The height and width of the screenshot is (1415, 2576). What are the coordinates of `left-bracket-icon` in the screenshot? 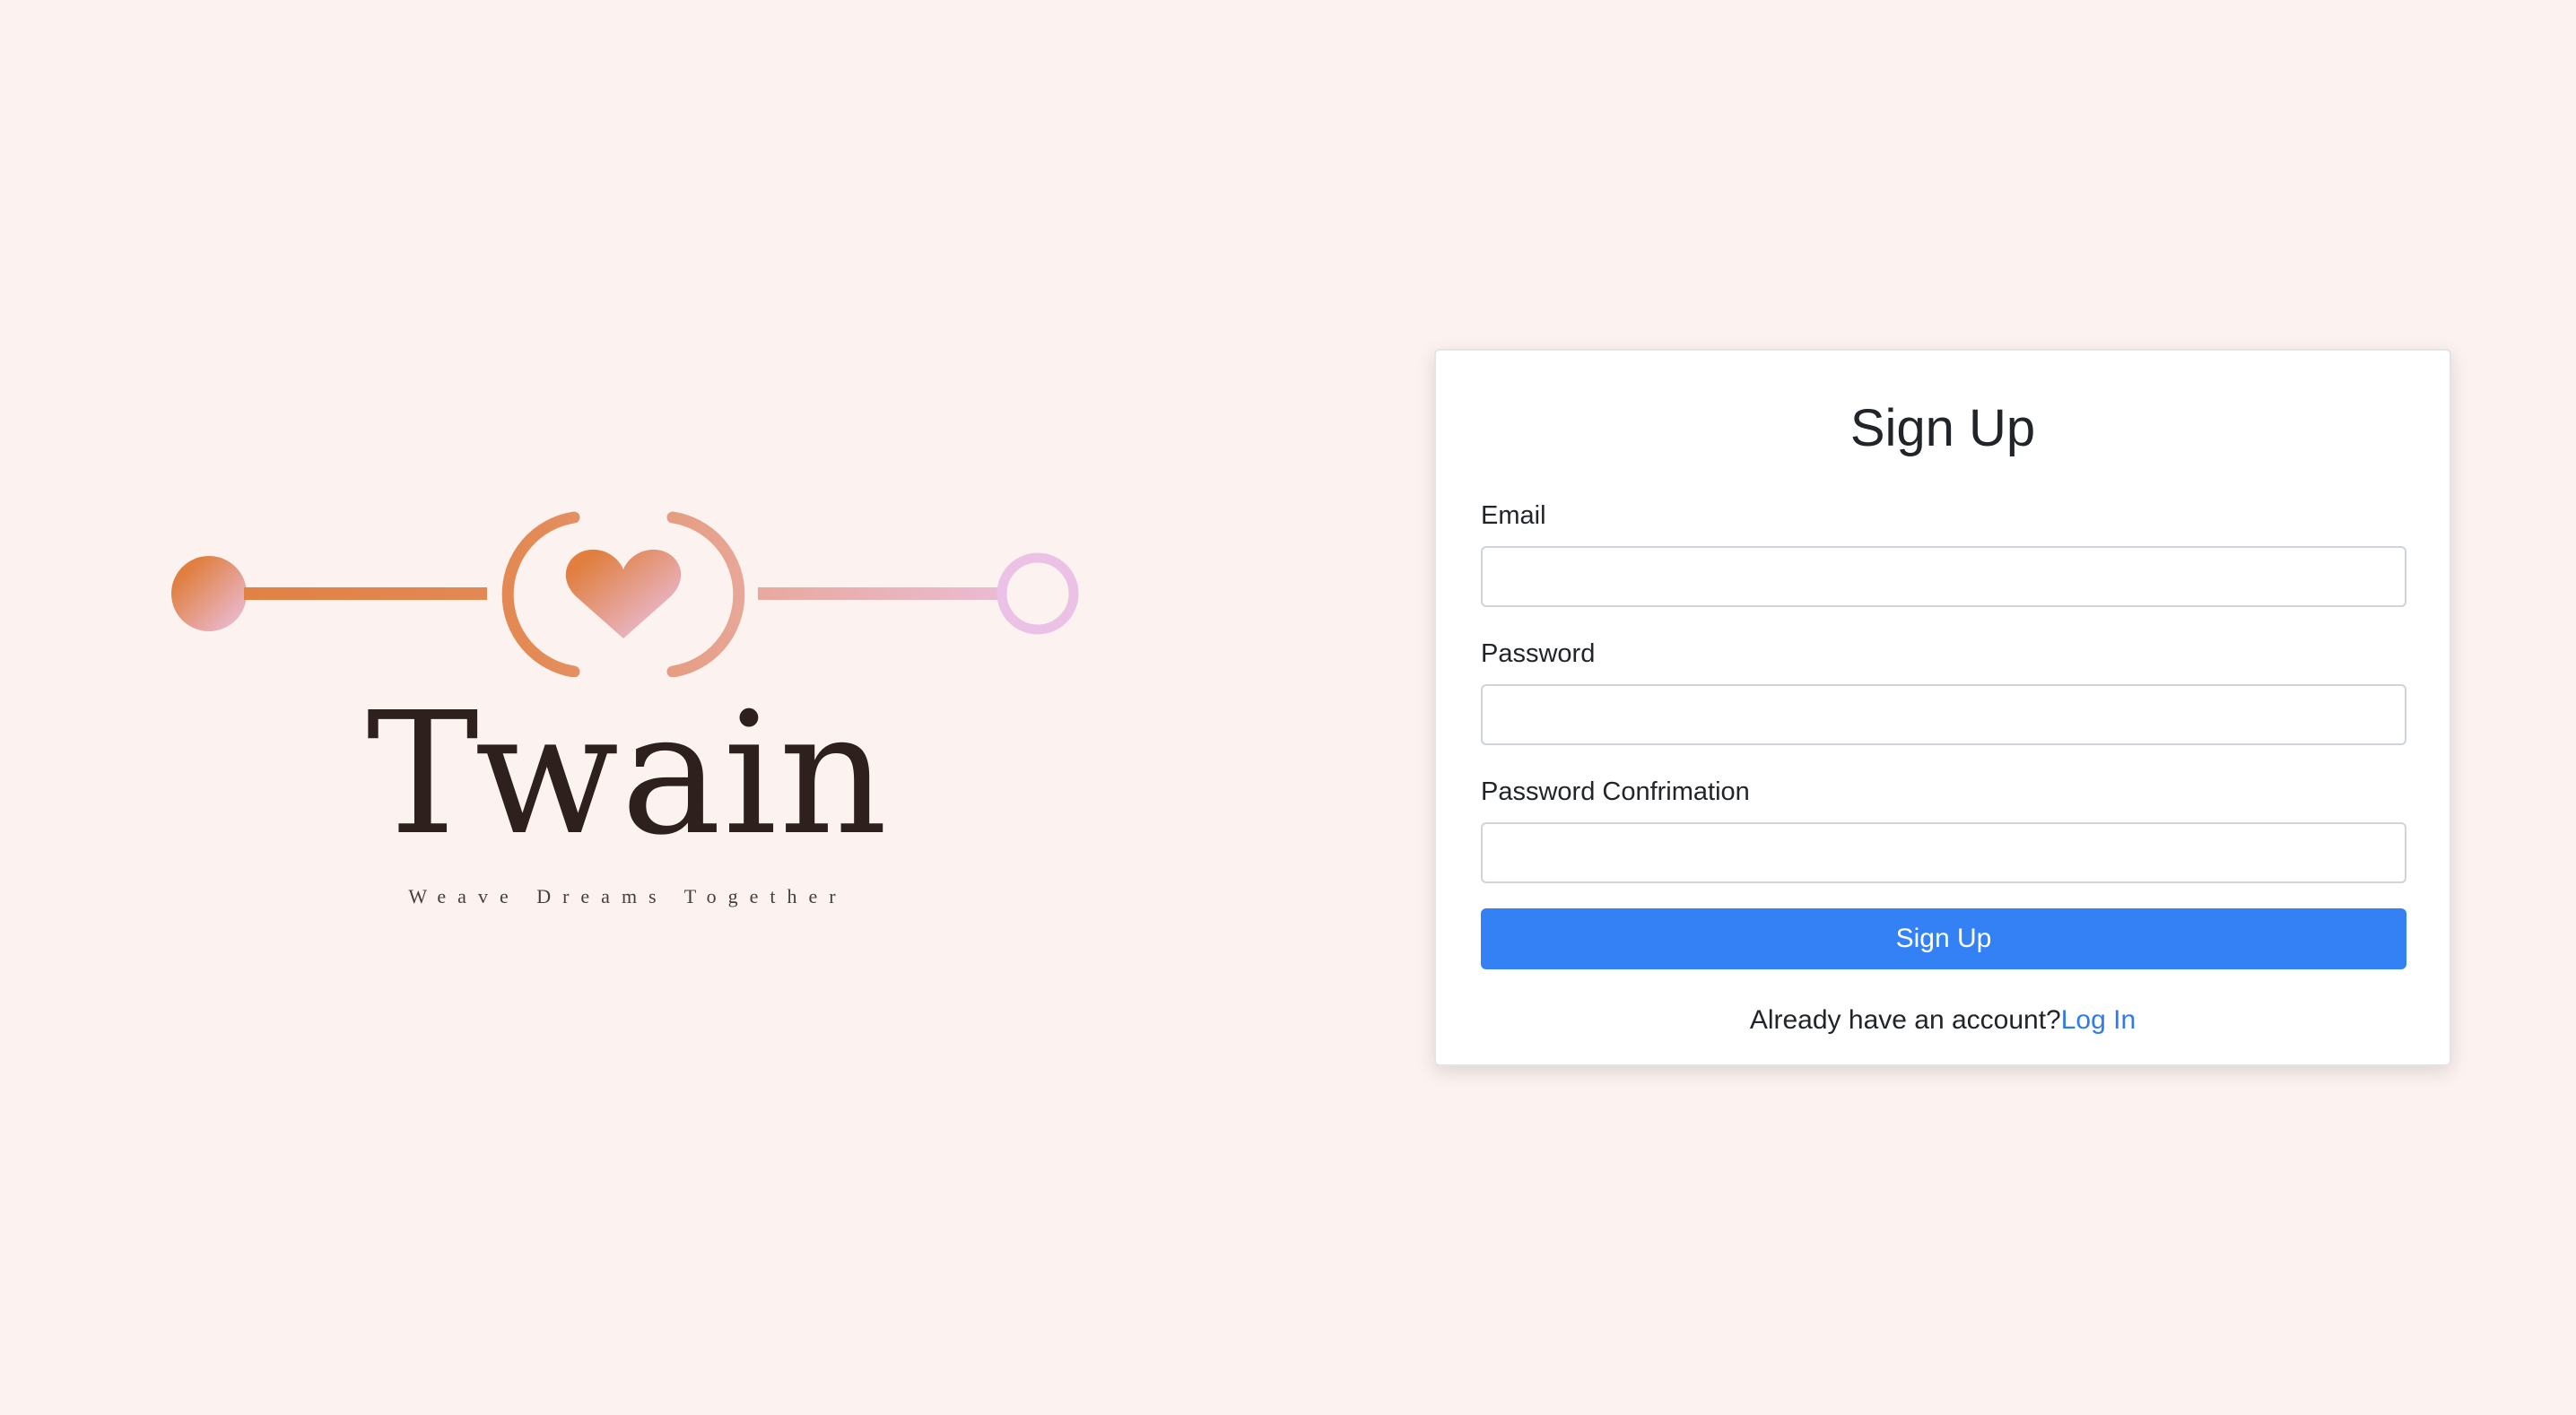 It's located at (540, 594).